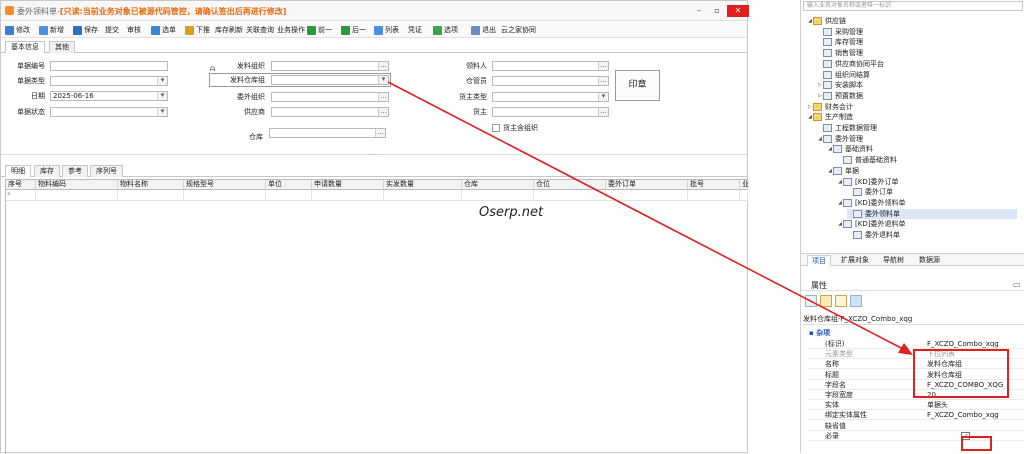 Image resolution: width=1024 pixels, height=454 pixels. I want to click on status-select: ▾, so click(109, 112).